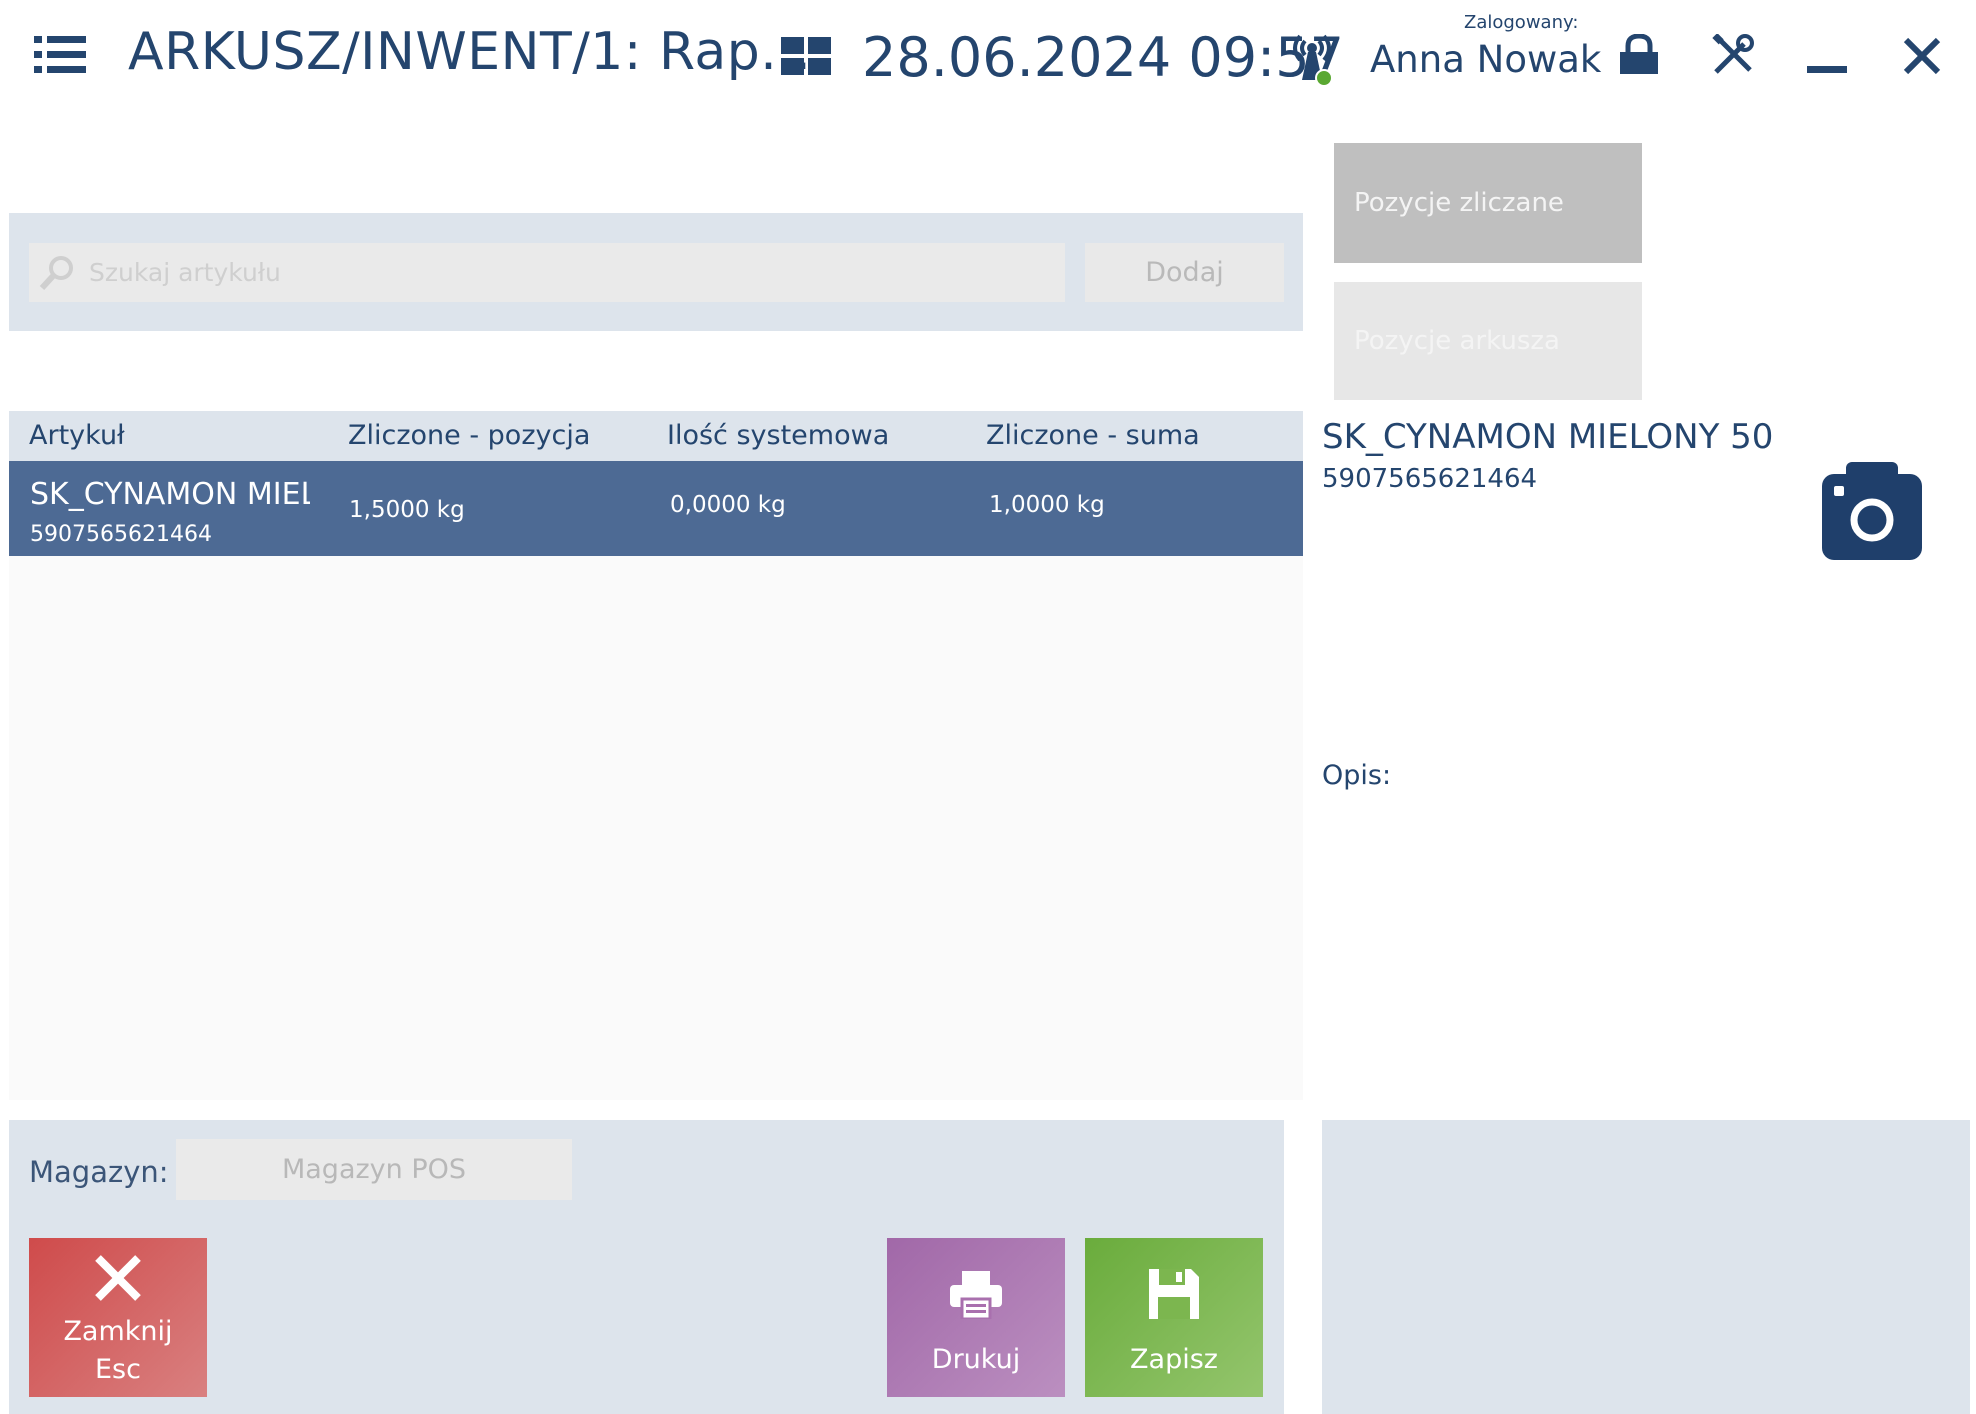 This screenshot has height=1414, width=1976. Describe the element at coordinates (569, 272) in the screenshot. I see `search-input` at that location.